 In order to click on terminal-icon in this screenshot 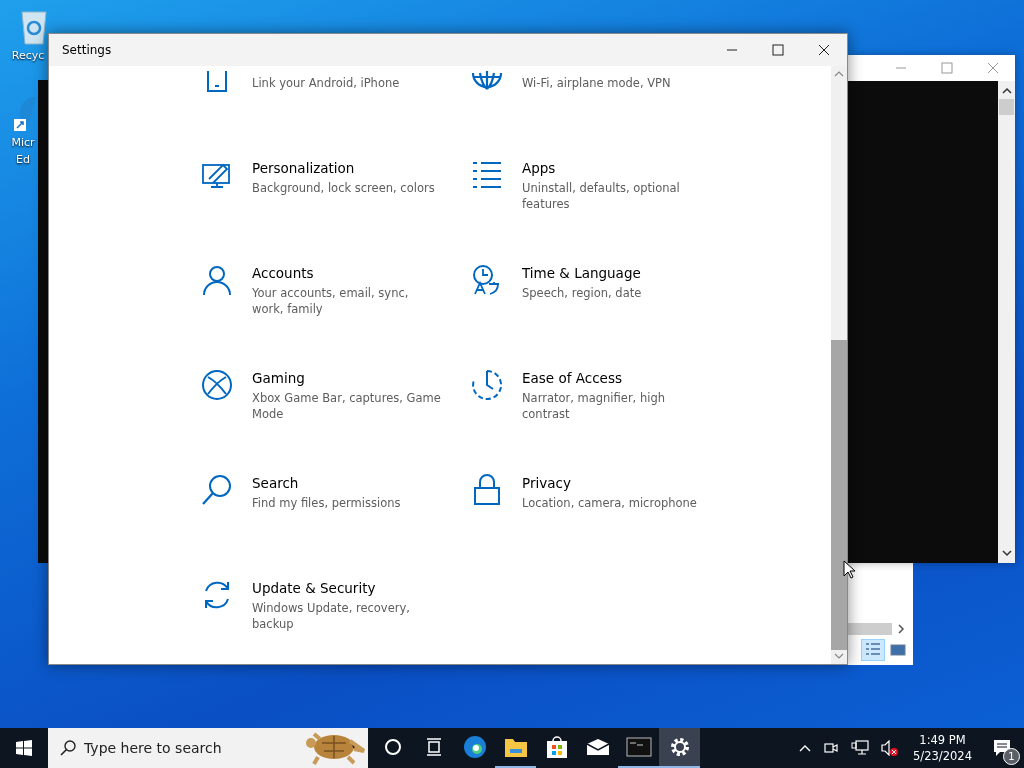, I will do `click(638, 747)`.